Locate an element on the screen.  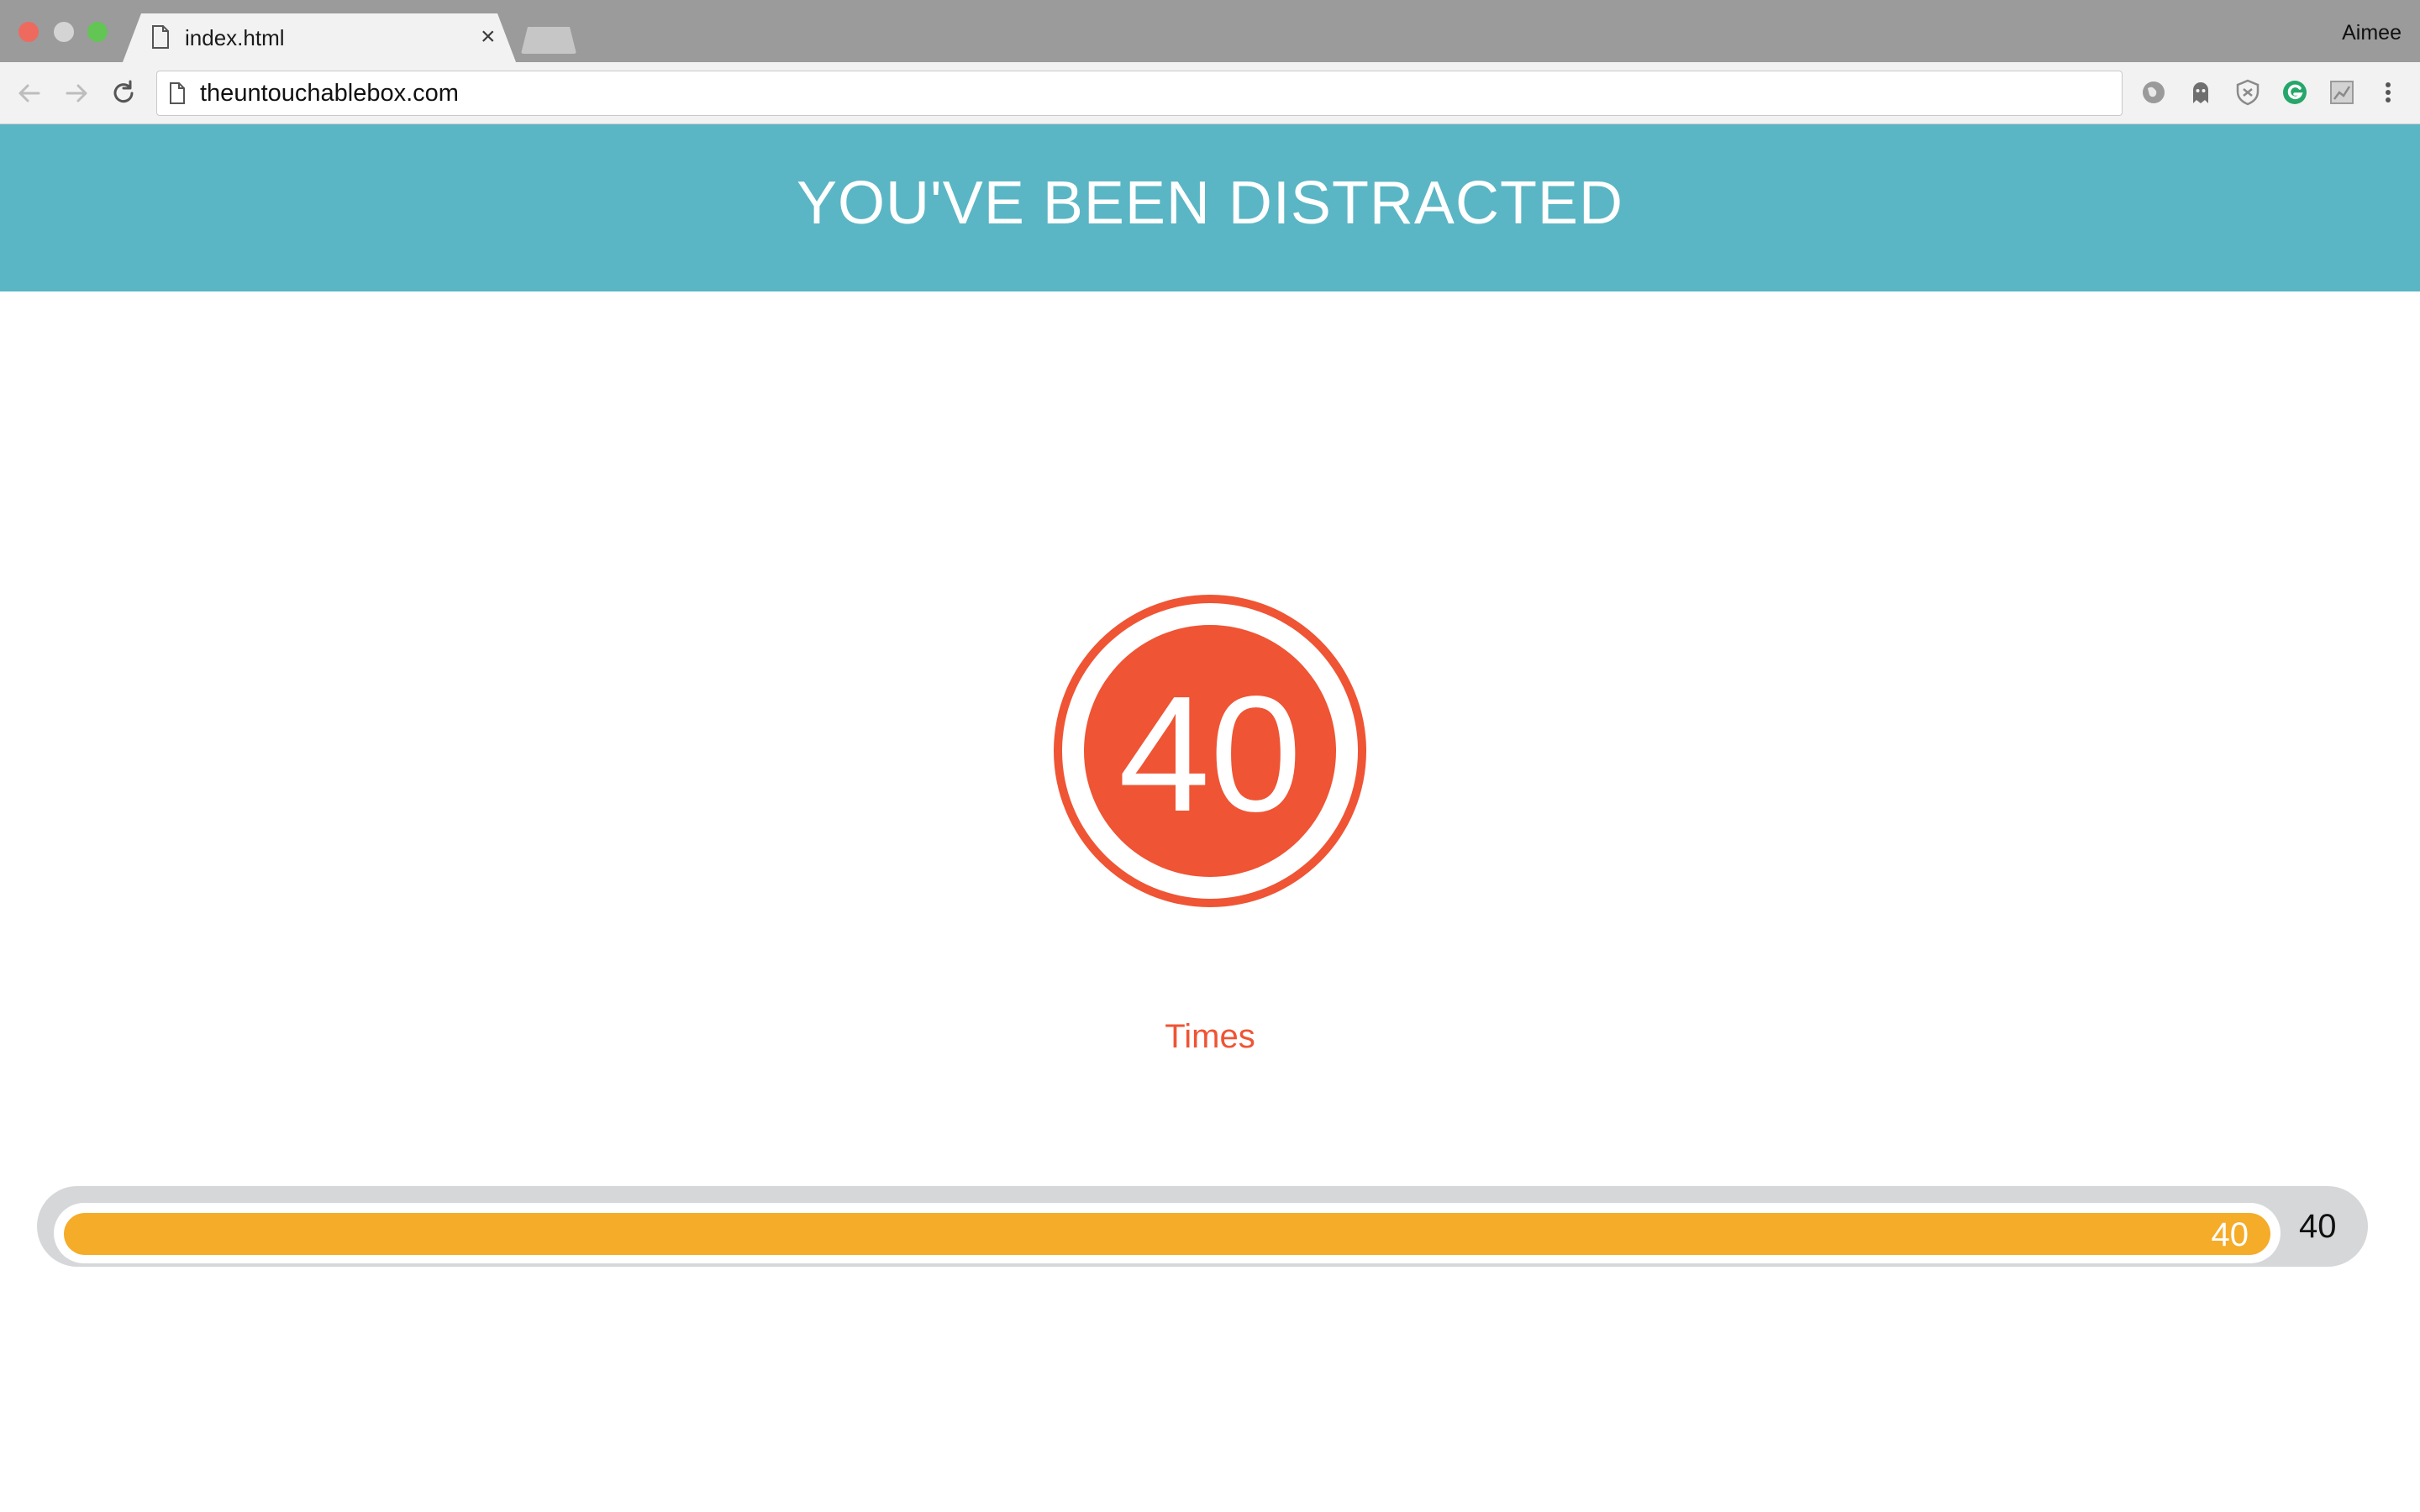
progress-value-label: 40 is located at coordinates (2318, 1226).